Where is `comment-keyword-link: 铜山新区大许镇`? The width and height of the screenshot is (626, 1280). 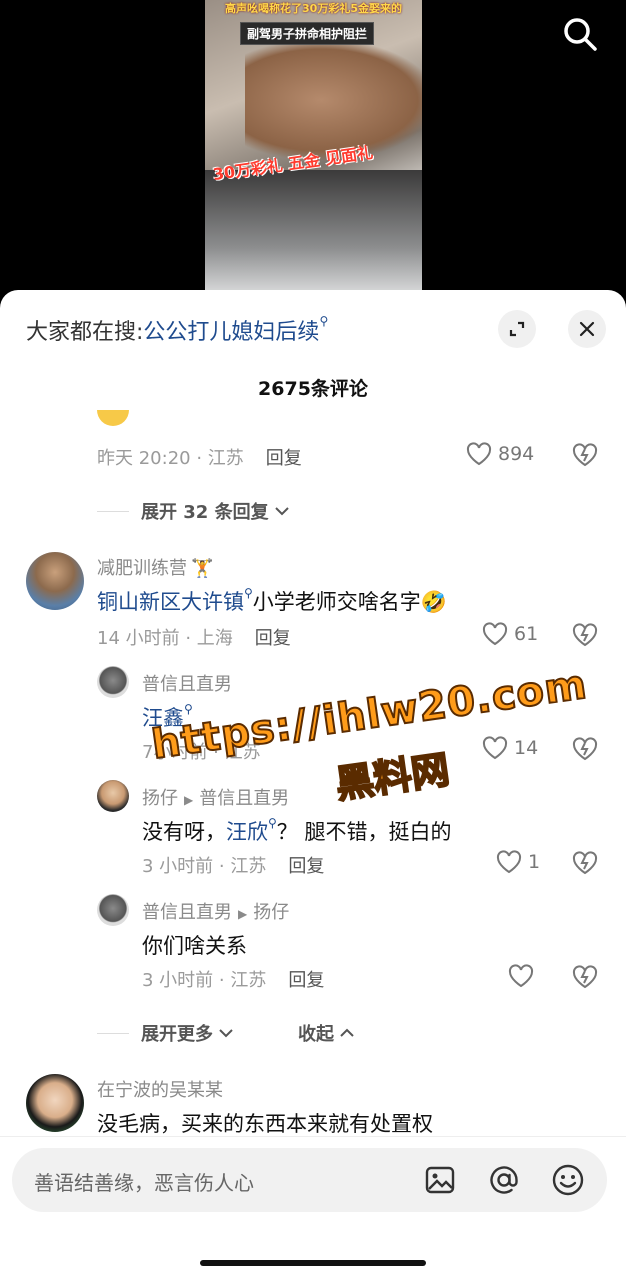 comment-keyword-link: 铜山新区大许镇 is located at coordinates (170, 602).